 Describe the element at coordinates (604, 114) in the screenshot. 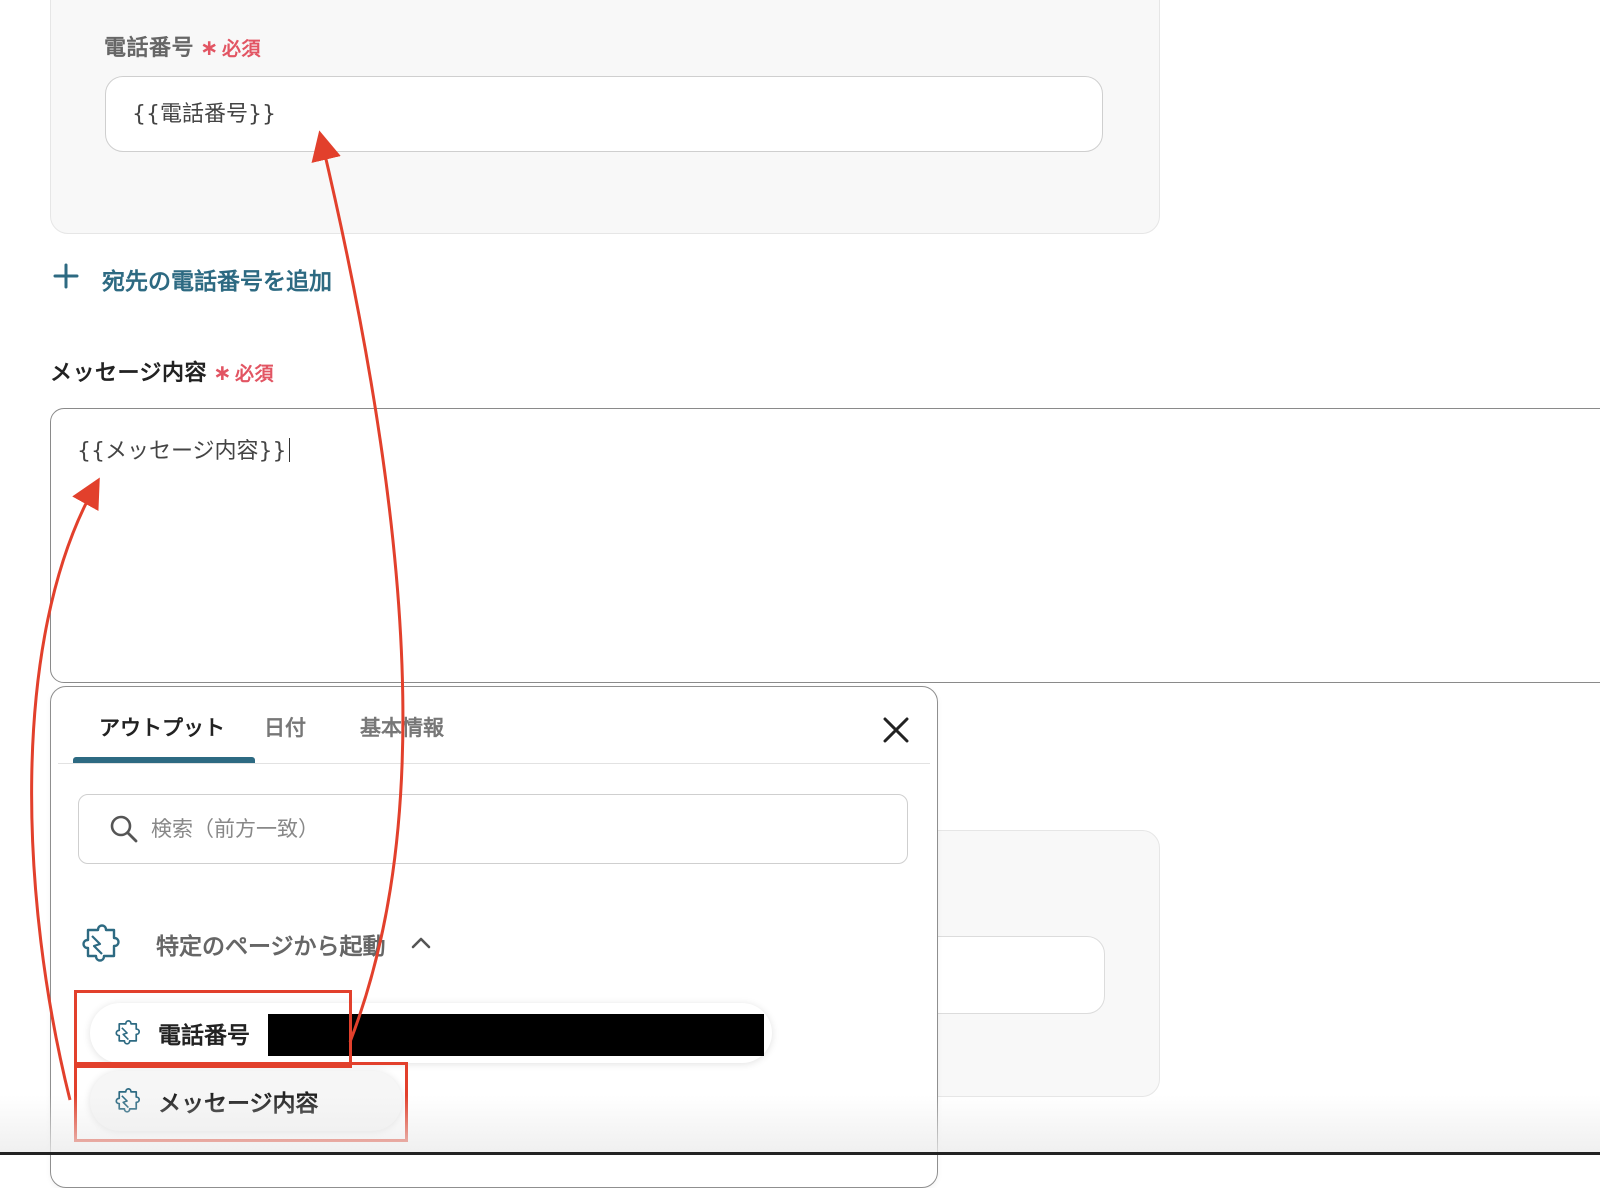

I see `phone-number-input: {{電話番号}}` at that location.